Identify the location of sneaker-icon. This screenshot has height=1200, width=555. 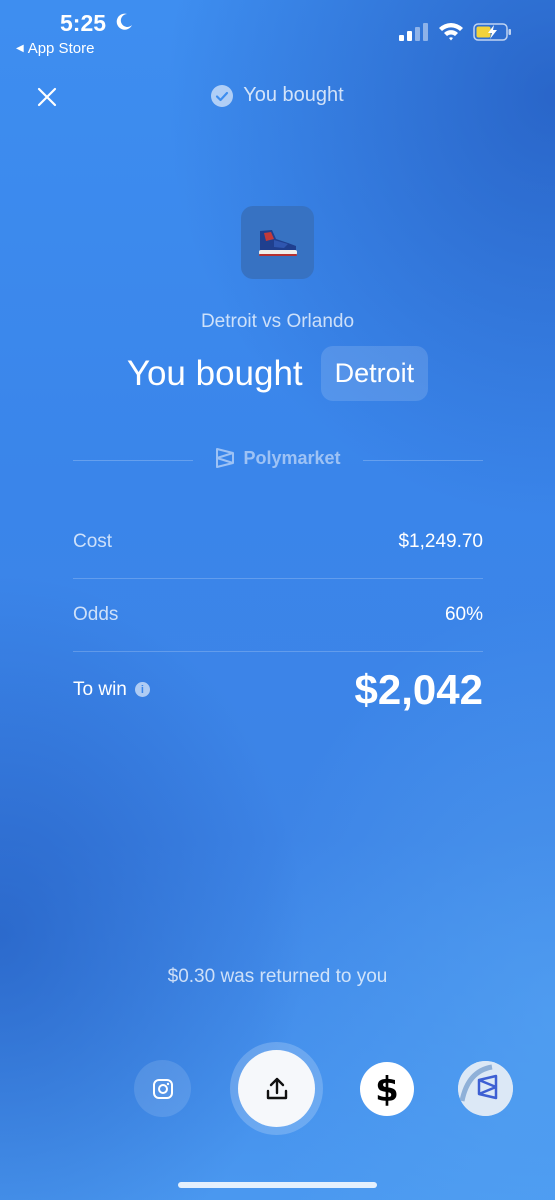
(277, 242).